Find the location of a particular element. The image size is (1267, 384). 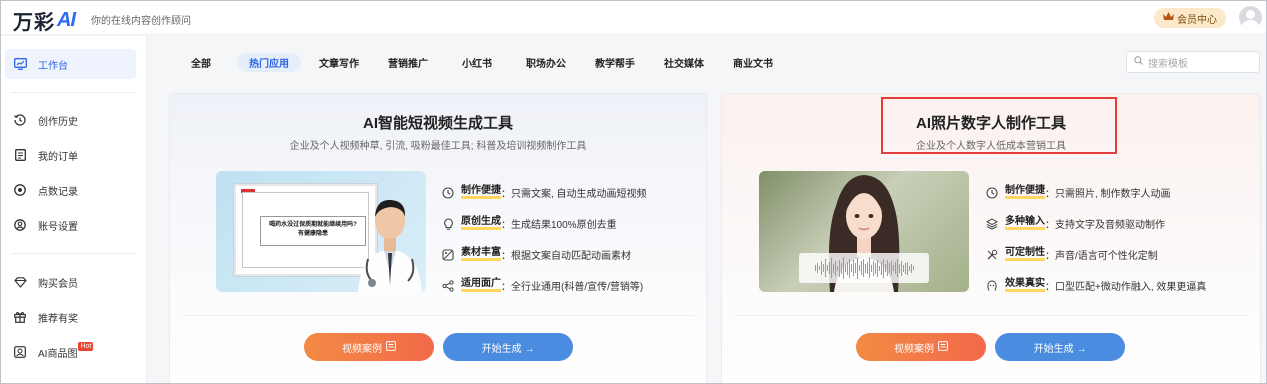

card-title: AI照片数字人制作工具 is located at coordinates (990, 123).